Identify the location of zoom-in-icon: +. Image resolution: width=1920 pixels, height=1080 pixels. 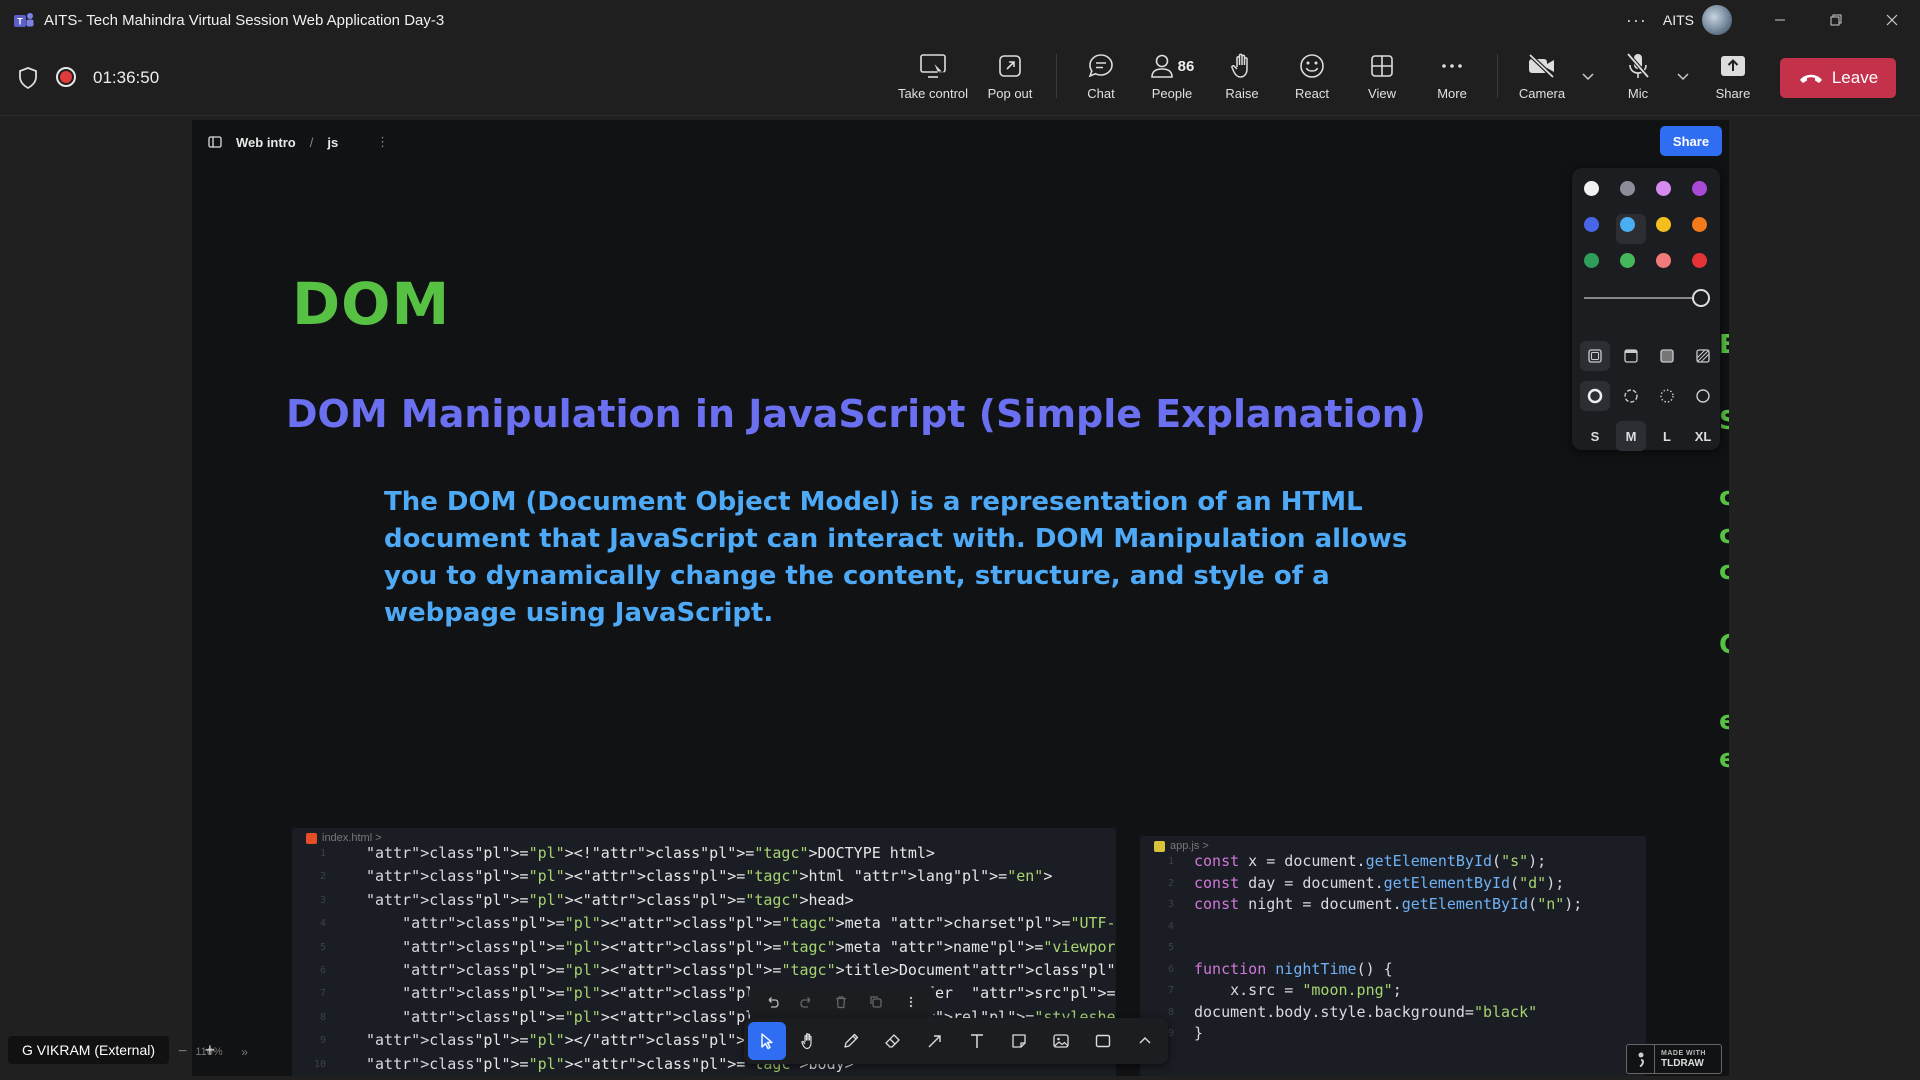
(210, 1050).